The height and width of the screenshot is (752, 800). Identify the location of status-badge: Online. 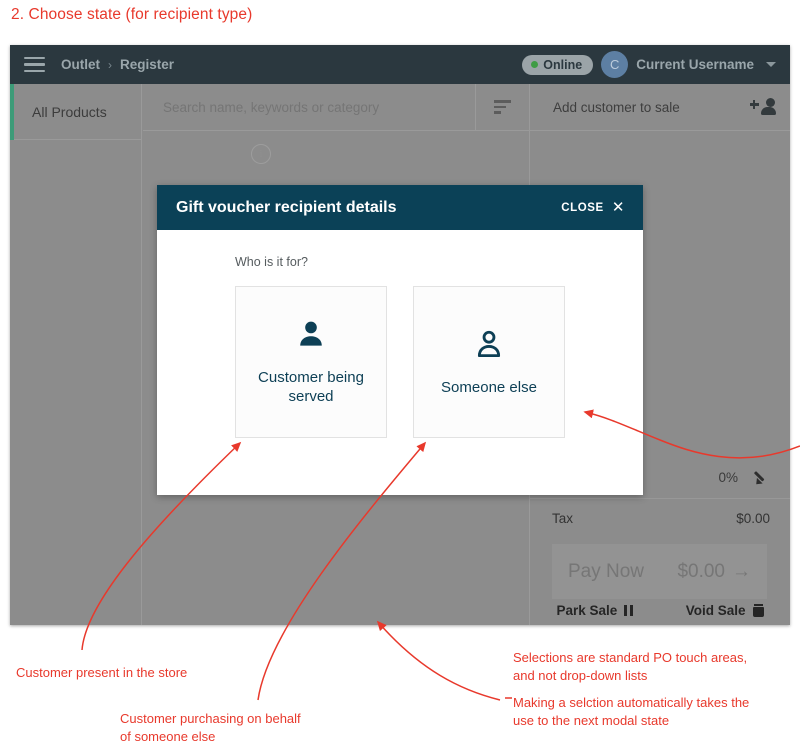
(558, 64).